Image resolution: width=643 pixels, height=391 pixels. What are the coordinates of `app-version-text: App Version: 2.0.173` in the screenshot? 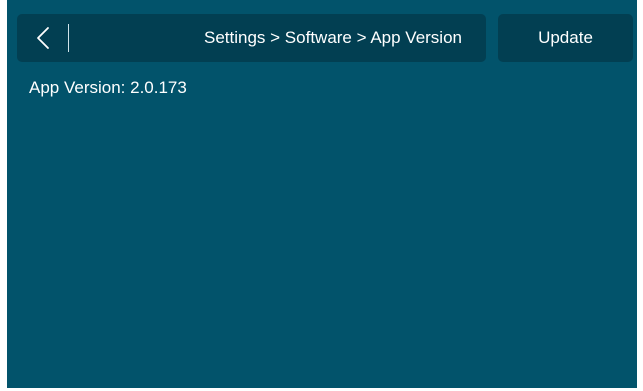 It's located at (108, 87).